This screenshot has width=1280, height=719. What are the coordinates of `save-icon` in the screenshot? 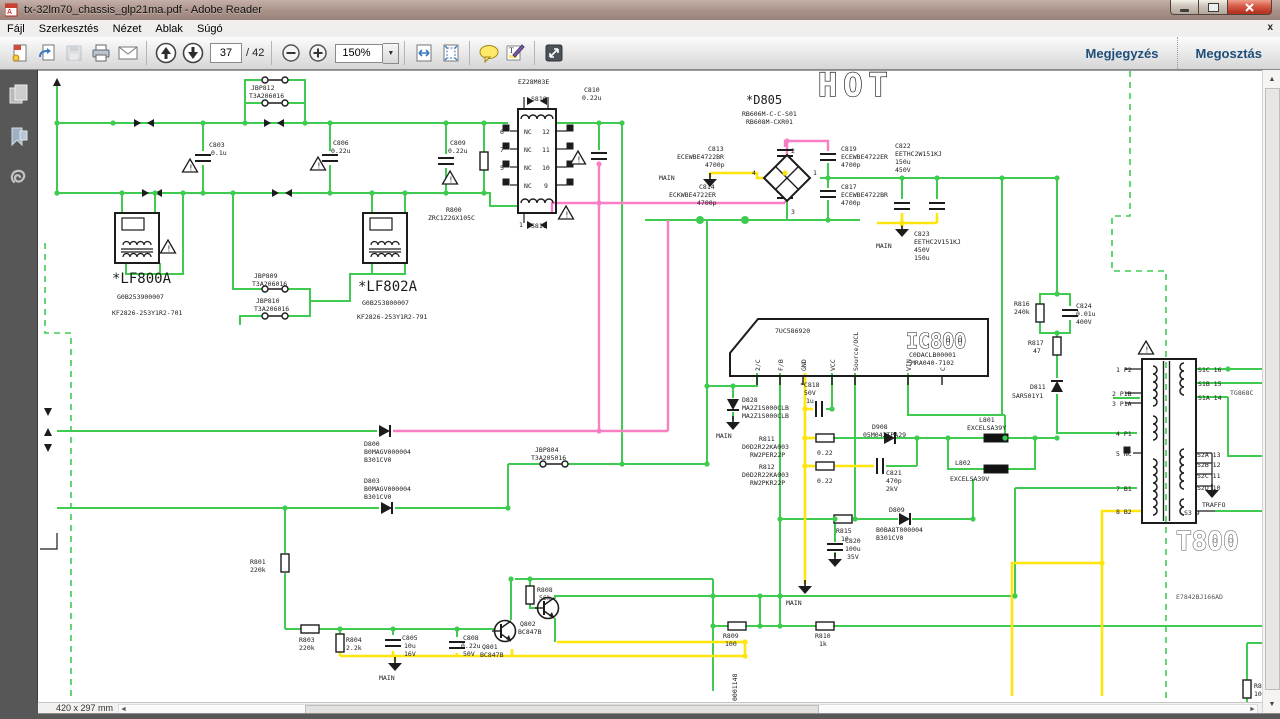 It's located at (73, 53).